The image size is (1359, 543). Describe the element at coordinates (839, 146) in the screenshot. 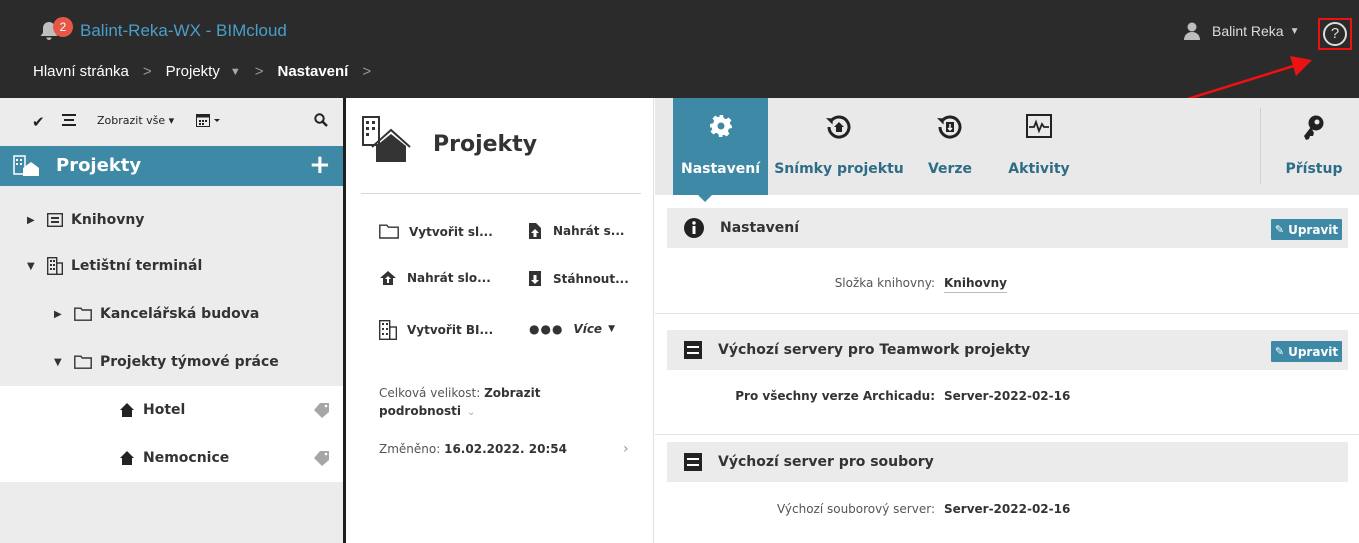

I see `tab-snapshots: Snímky projektu` at that location.